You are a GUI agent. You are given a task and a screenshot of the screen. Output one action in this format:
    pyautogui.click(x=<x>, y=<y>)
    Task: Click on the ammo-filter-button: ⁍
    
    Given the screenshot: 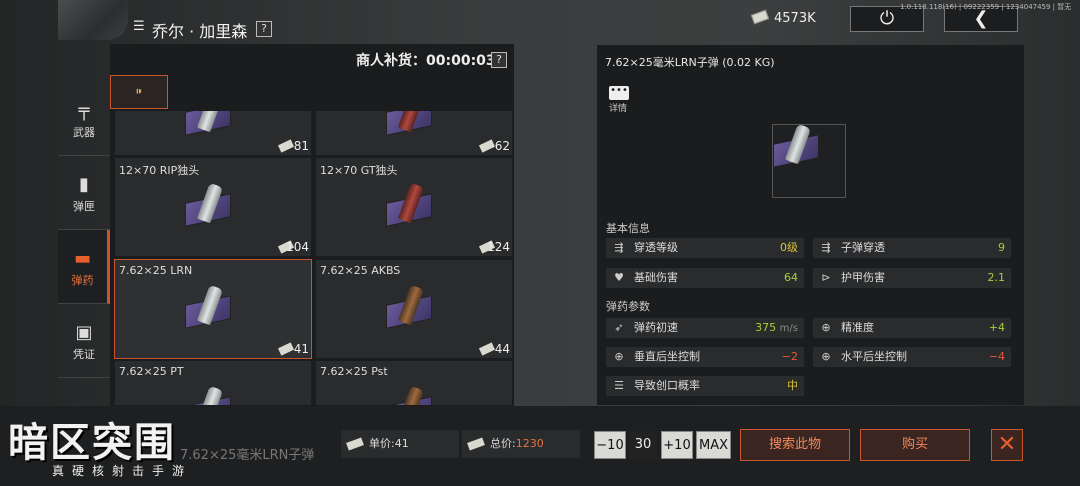 What is the action you would take?
    pyautogui.click(x=139, y=92)
    